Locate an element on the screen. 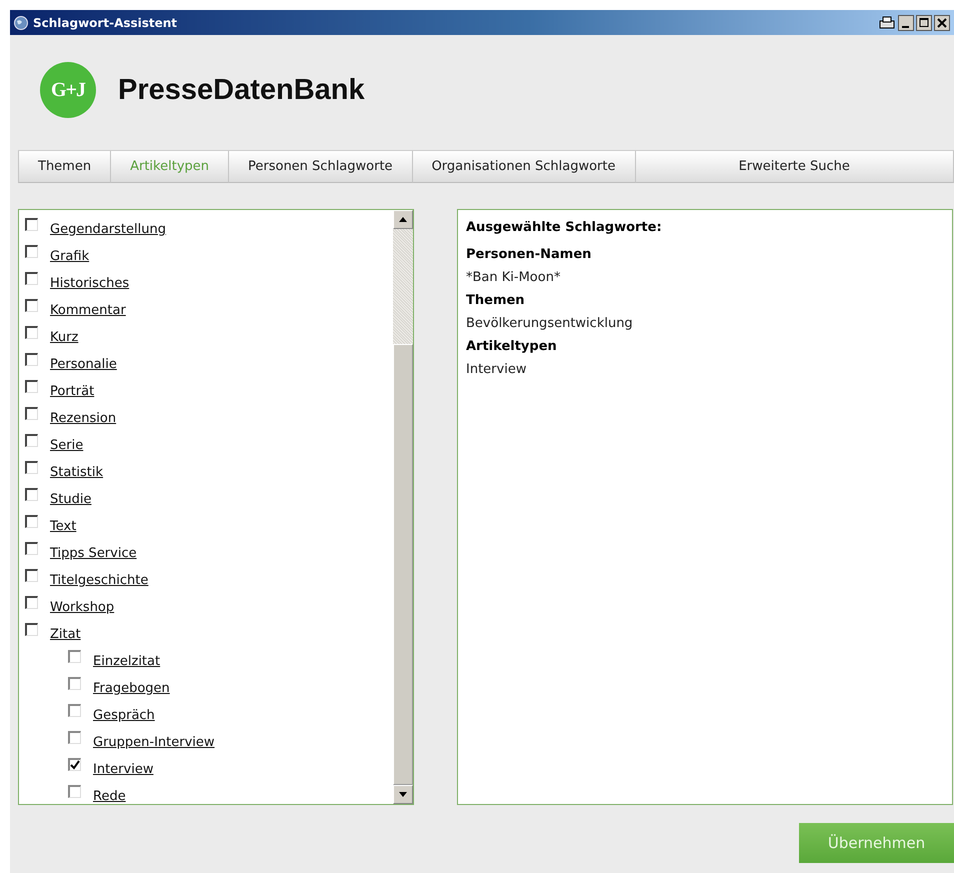 This screenshot has height=873, width=954. tab: Themen is located at coordinates (65, 167).